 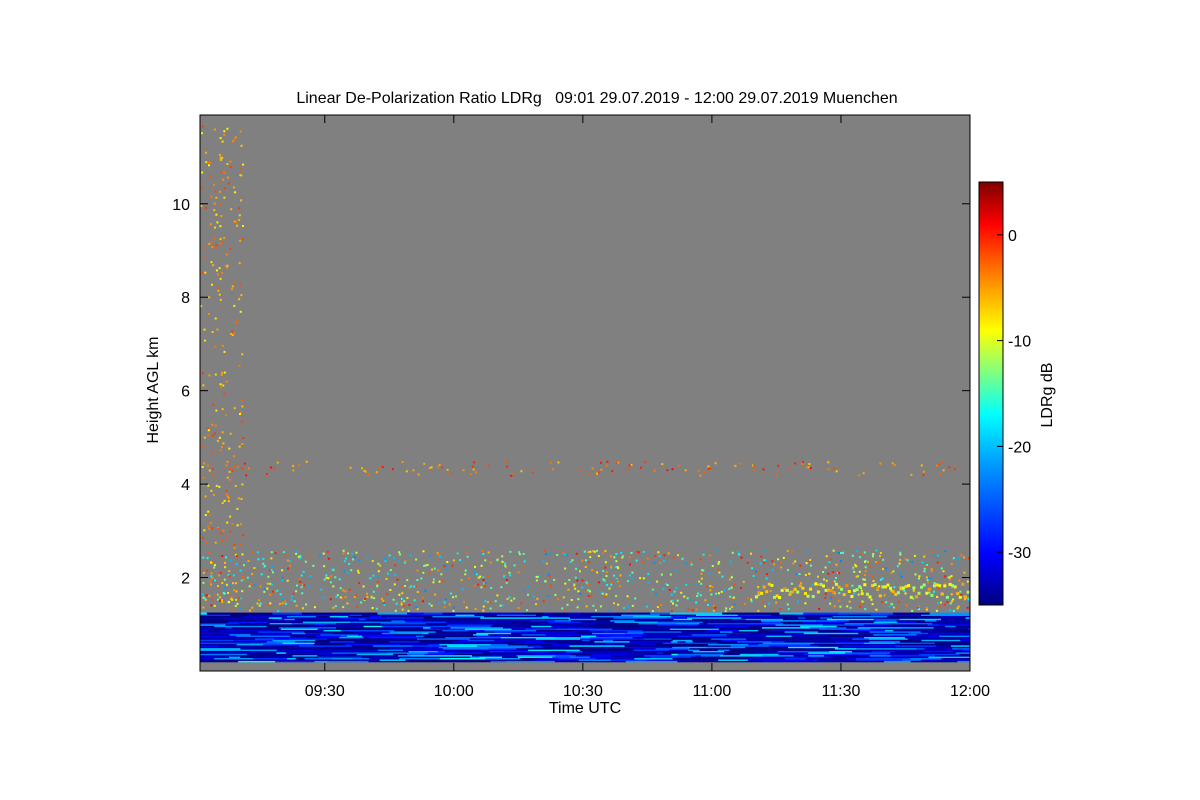 I want to click on y-tick-label: 2, so click(x=185, y=579).